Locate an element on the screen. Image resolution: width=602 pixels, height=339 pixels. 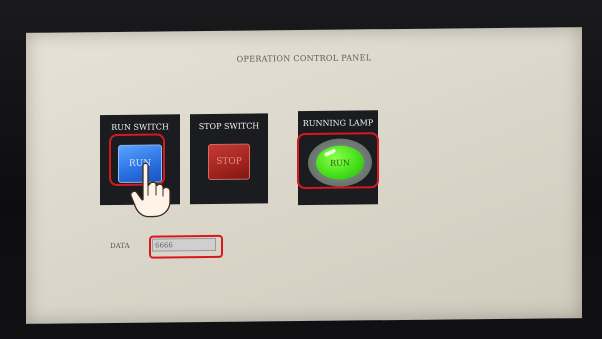
data-field-highlight is located at coordinates (186, 246).